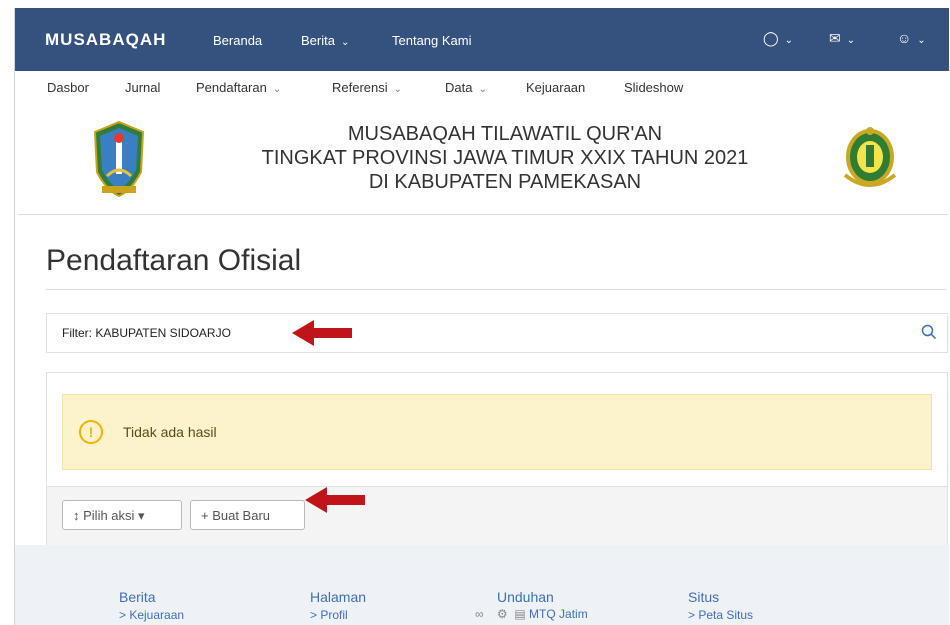 This screenshot has height=625, width=950. I want to click on footer-link: MTQ Jatim, so click(558, 614).